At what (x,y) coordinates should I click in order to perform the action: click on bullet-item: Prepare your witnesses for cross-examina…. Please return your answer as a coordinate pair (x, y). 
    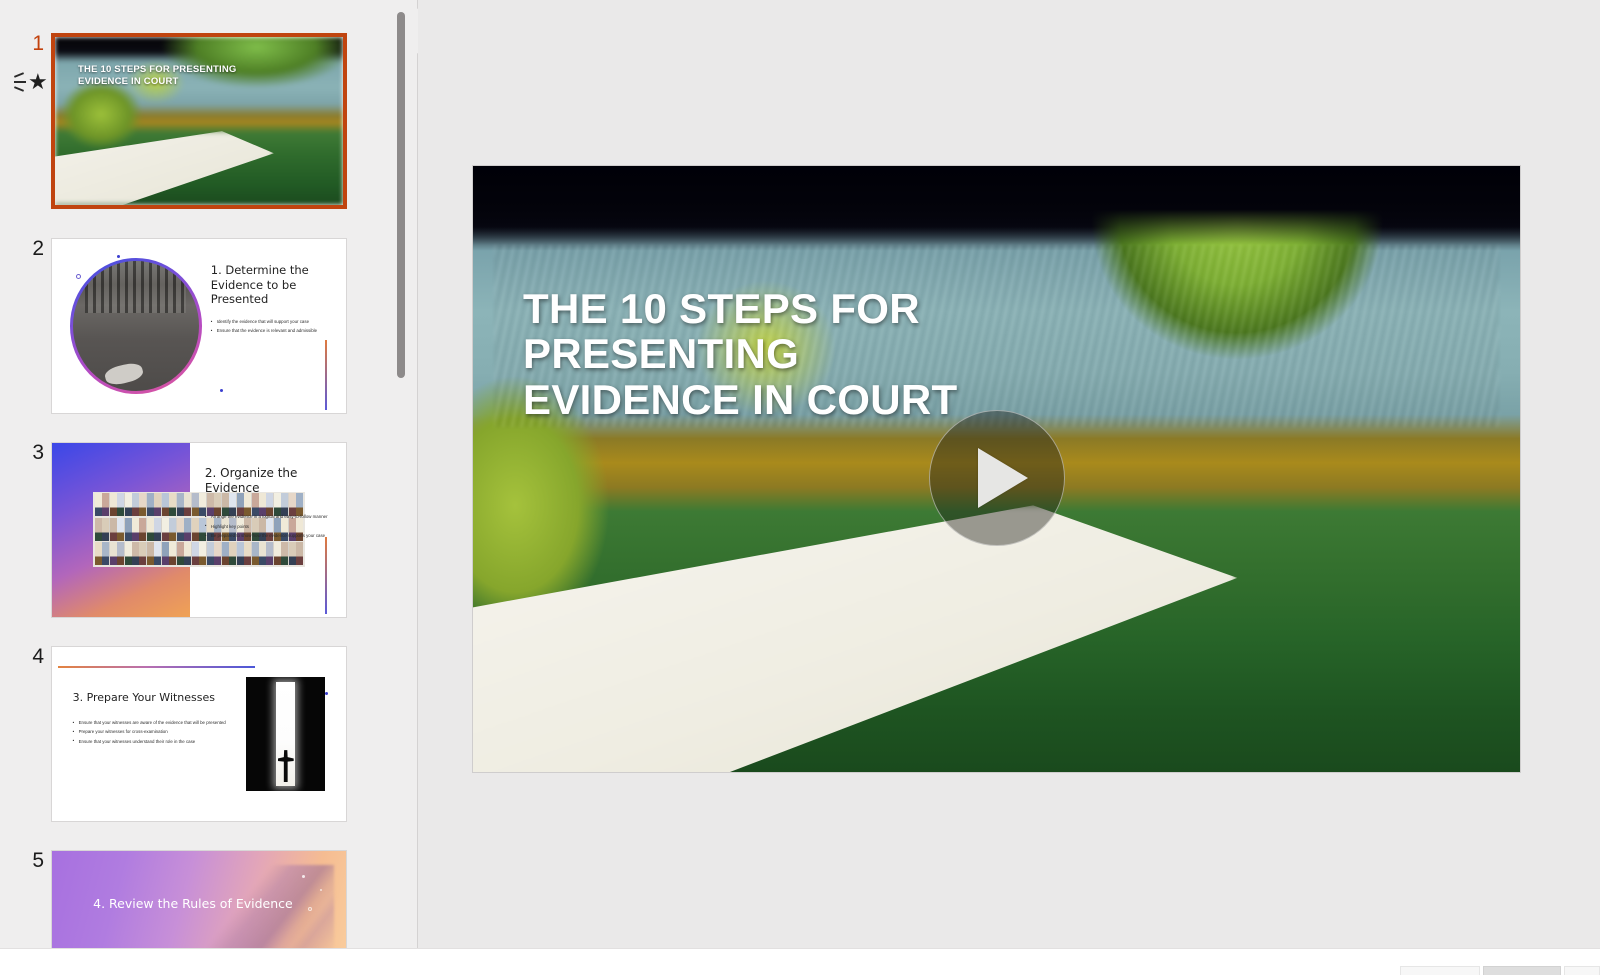
    Looking at the image, I should click on (152, 732).